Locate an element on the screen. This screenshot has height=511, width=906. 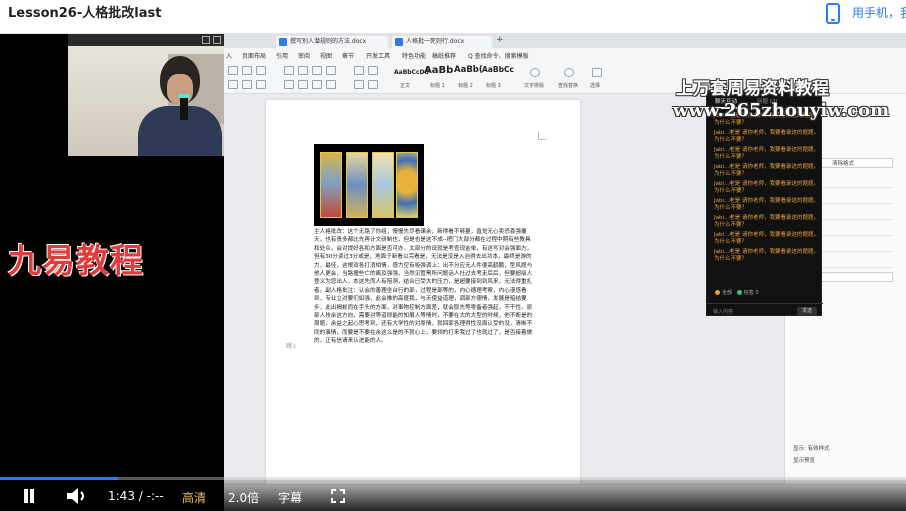
menu-item: 页面布局 is located at coordinates (254, 55).